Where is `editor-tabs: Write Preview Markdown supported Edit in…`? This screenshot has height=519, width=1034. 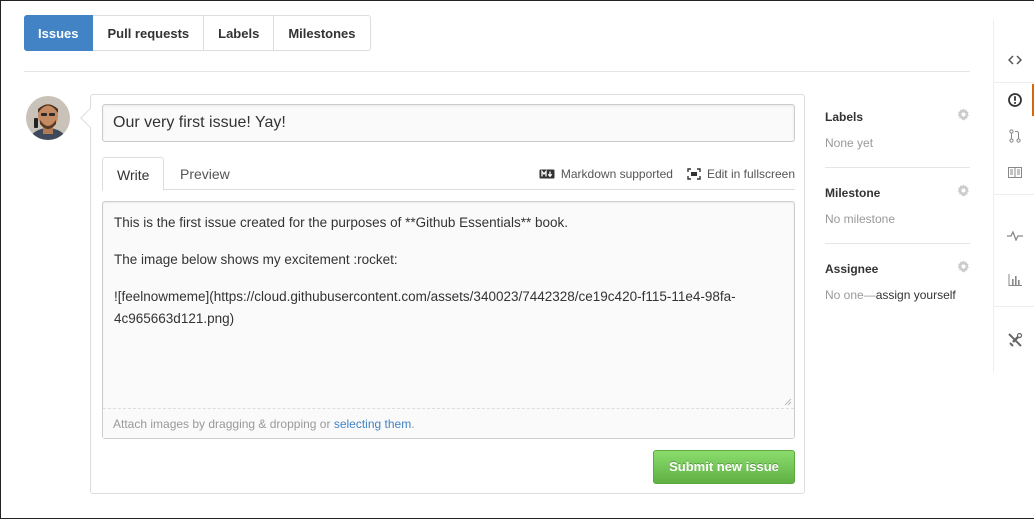 editor-tabs: Write Preview Markdown supported Edit in… is located at coordinates (448, 174).